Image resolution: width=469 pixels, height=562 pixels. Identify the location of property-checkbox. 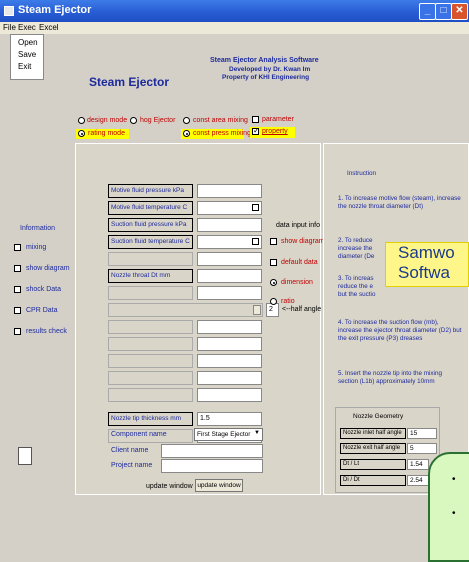
(256, 130).